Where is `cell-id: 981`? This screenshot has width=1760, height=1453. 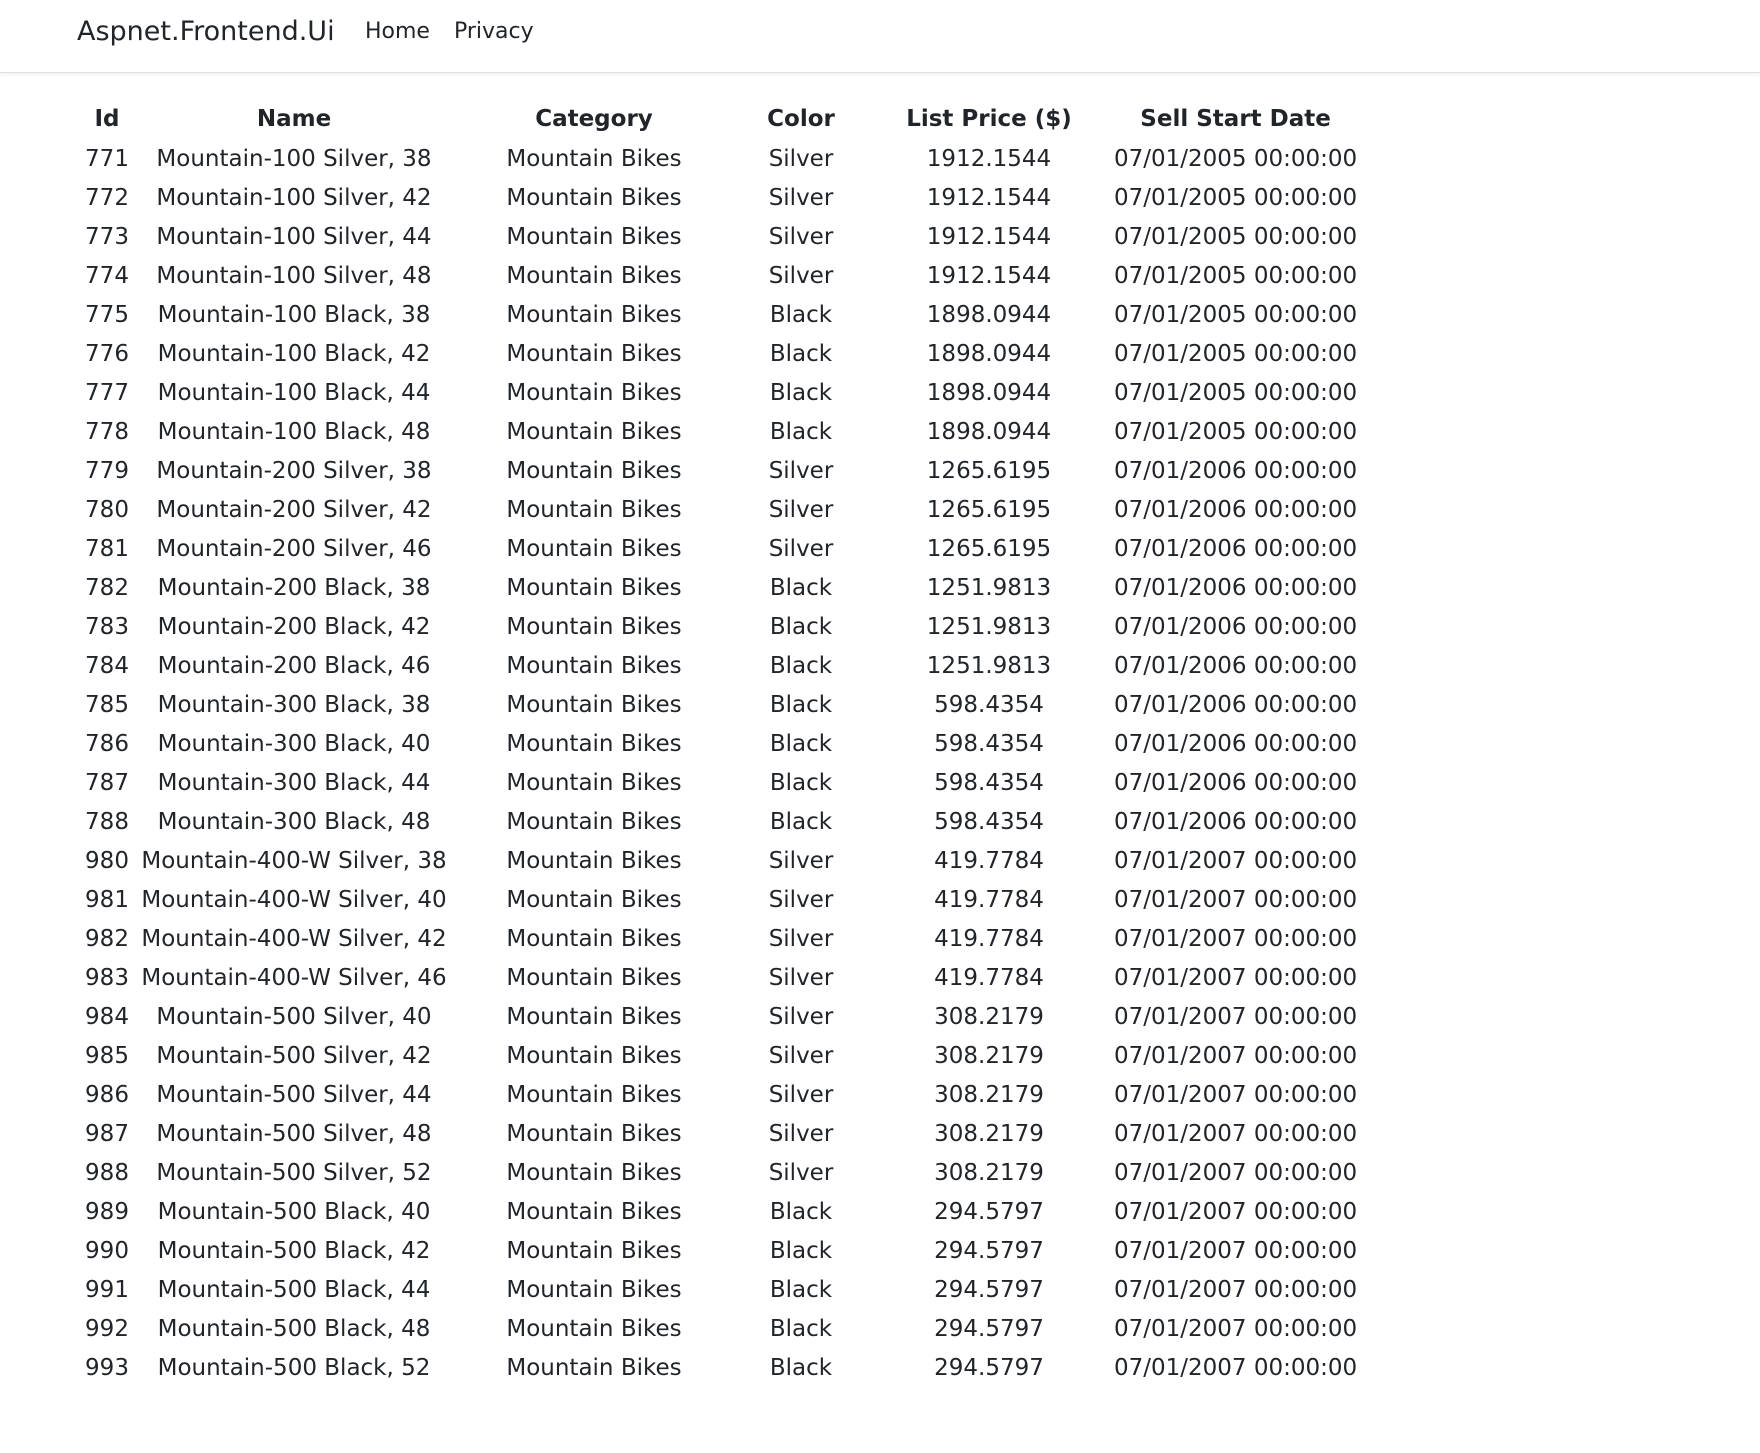 cell-id: 981 is located at coordinates (107, 899).